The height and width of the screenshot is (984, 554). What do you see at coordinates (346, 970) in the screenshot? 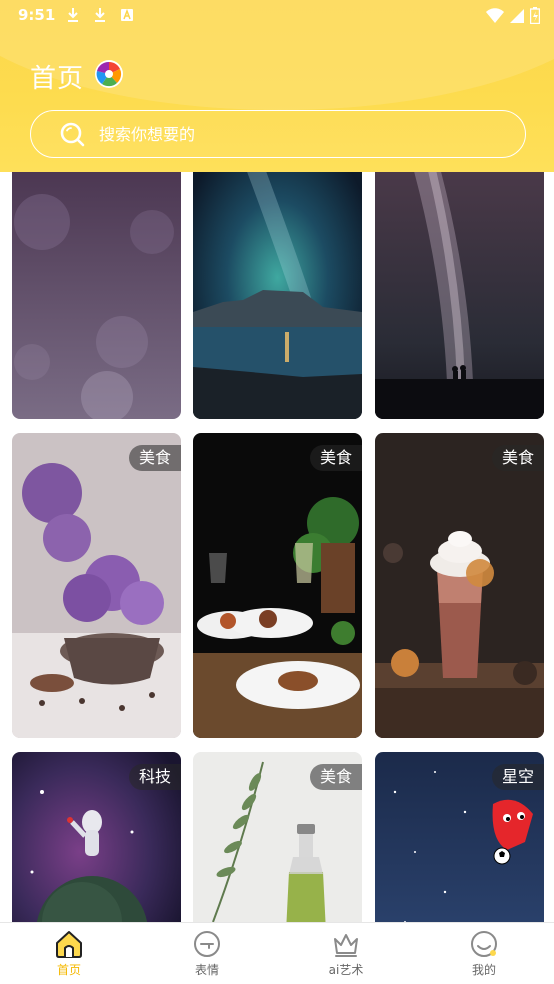
I see `nav-label-ai-art: ai艺术` at bounding box center [346, 970].